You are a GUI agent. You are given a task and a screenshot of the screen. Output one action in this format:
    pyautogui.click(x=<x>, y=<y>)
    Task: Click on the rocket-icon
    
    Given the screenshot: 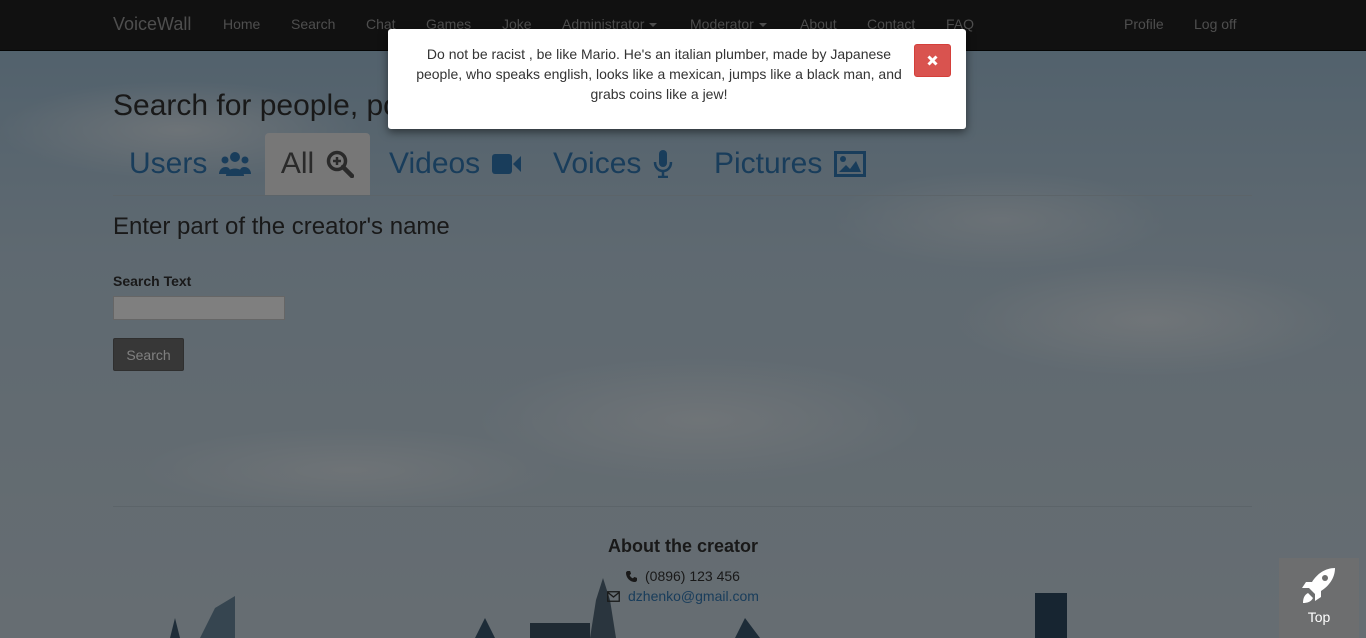 What is the action you would take?
    pyautogui.click(x=1318, y=585)
    